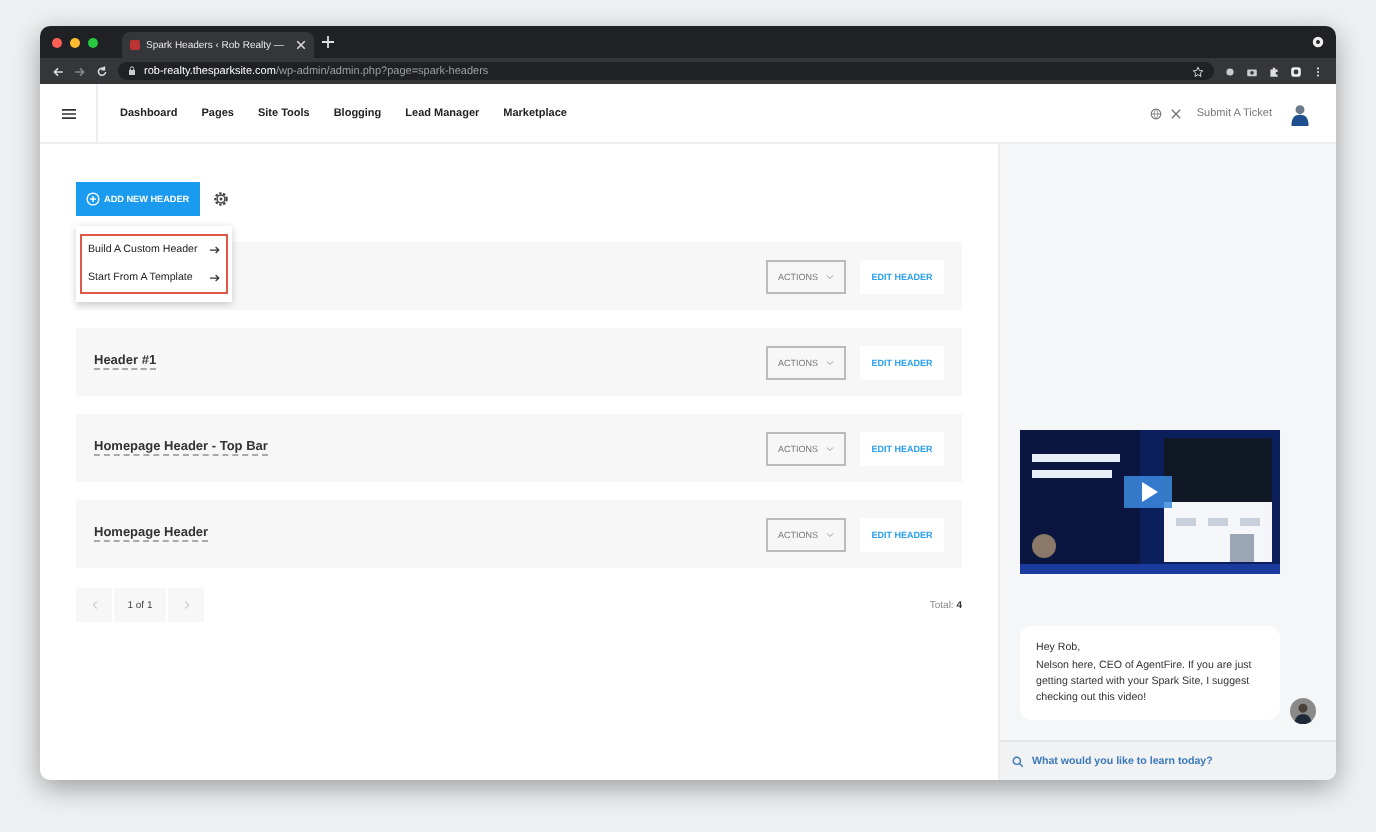 The image size is (1376, 832). I want to click on new-tab-icon, so click(328, 42).